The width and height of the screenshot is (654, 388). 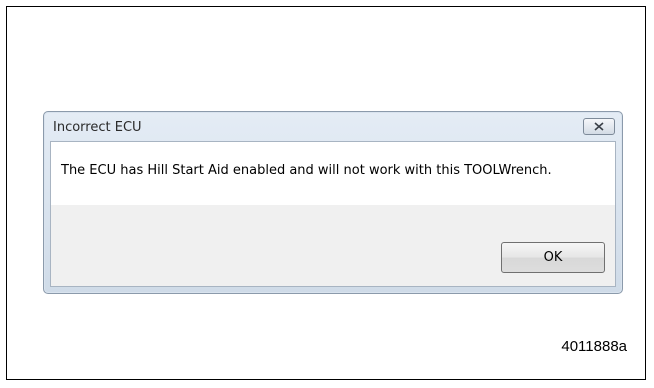 I want to click on close-button, so click(x=599, y=126).